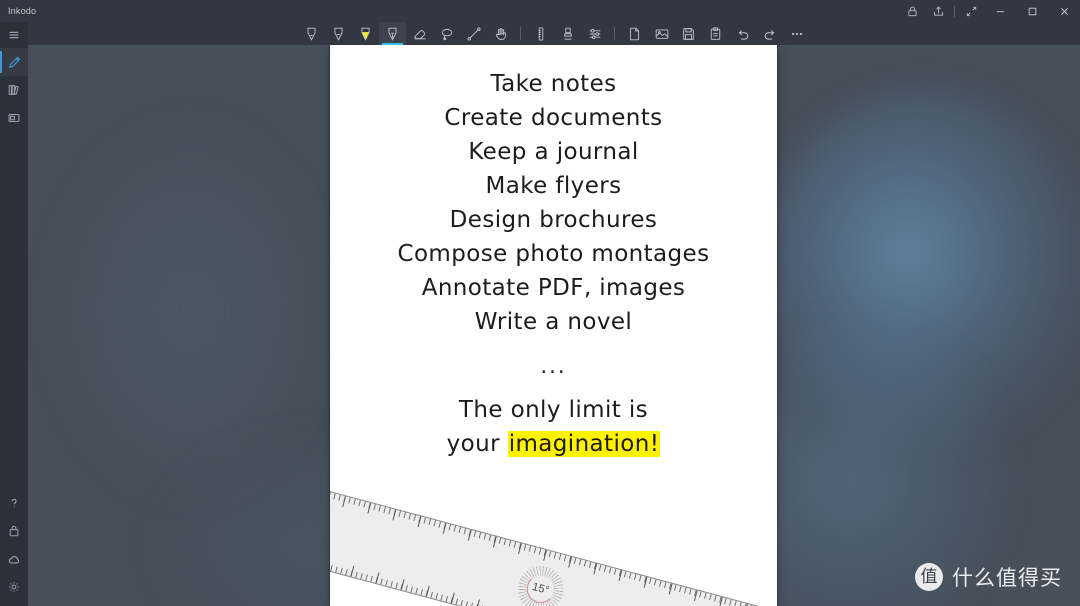 The width and height of the screenshot is (1080, 606). I want to click on ruler-icon, so click(541, 34).